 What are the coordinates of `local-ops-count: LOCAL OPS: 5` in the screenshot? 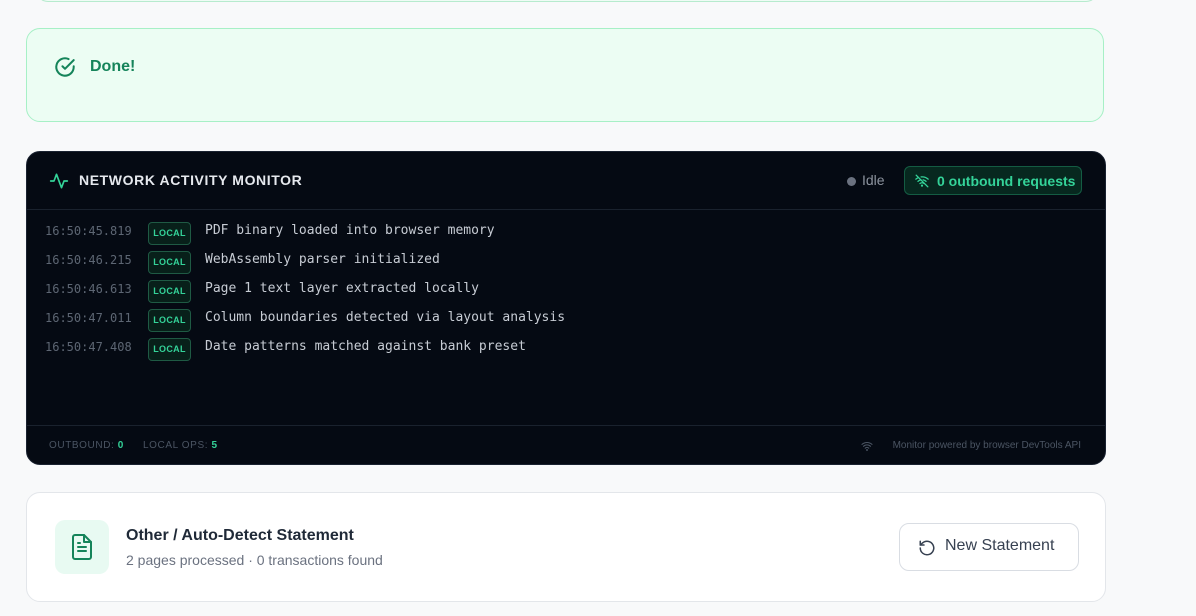 It's located at (180, 445).